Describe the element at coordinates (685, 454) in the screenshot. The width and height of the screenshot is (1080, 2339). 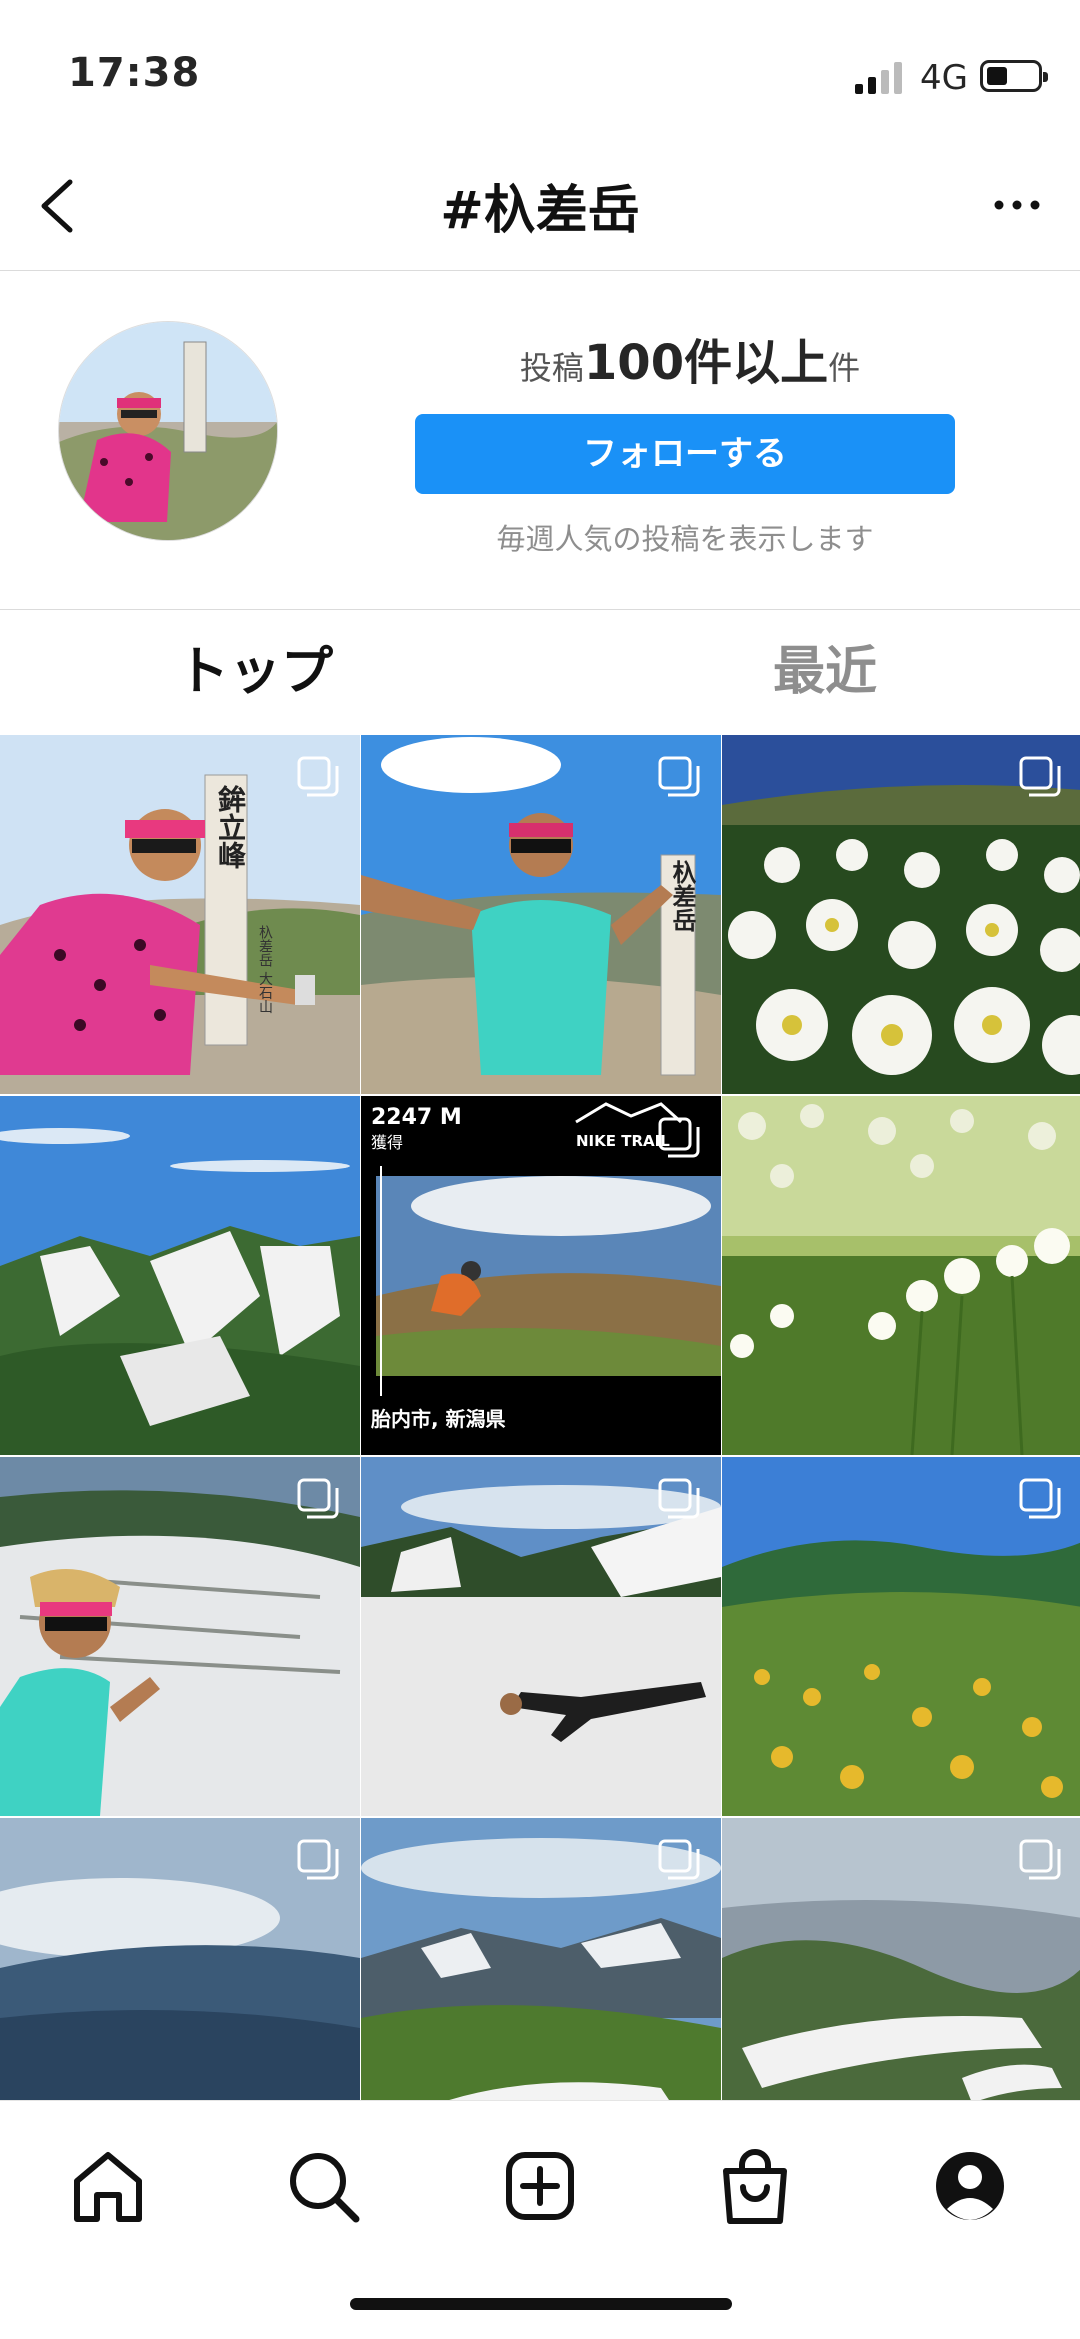
I see `follow-button: フォローする` at that location.